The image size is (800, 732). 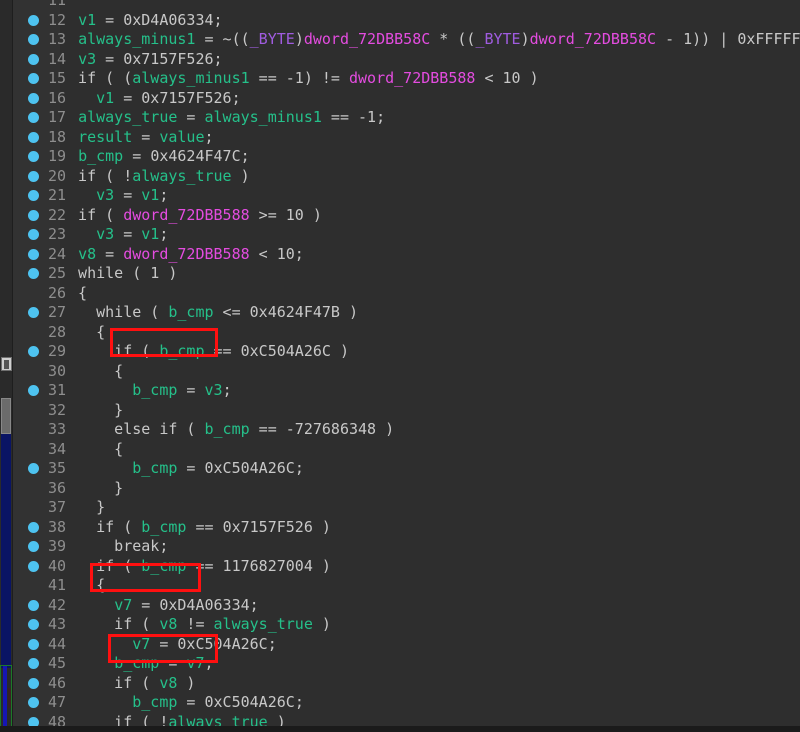 I want to click on line-number: 35, so click(x=56, y=468).